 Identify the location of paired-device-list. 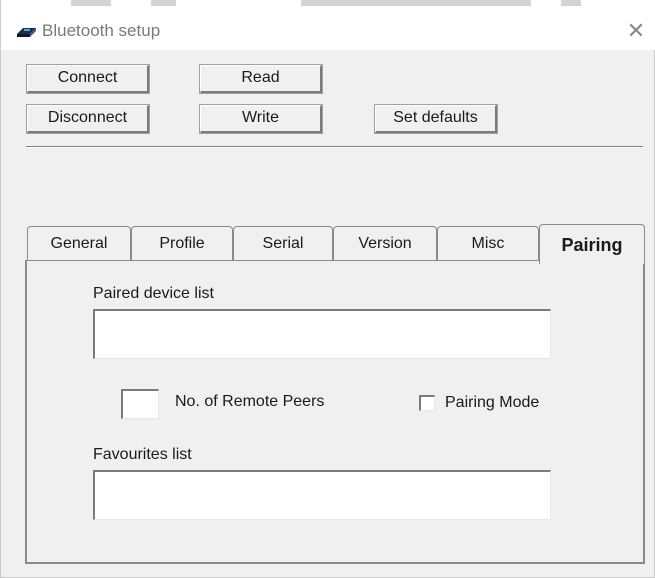
(322, 334).